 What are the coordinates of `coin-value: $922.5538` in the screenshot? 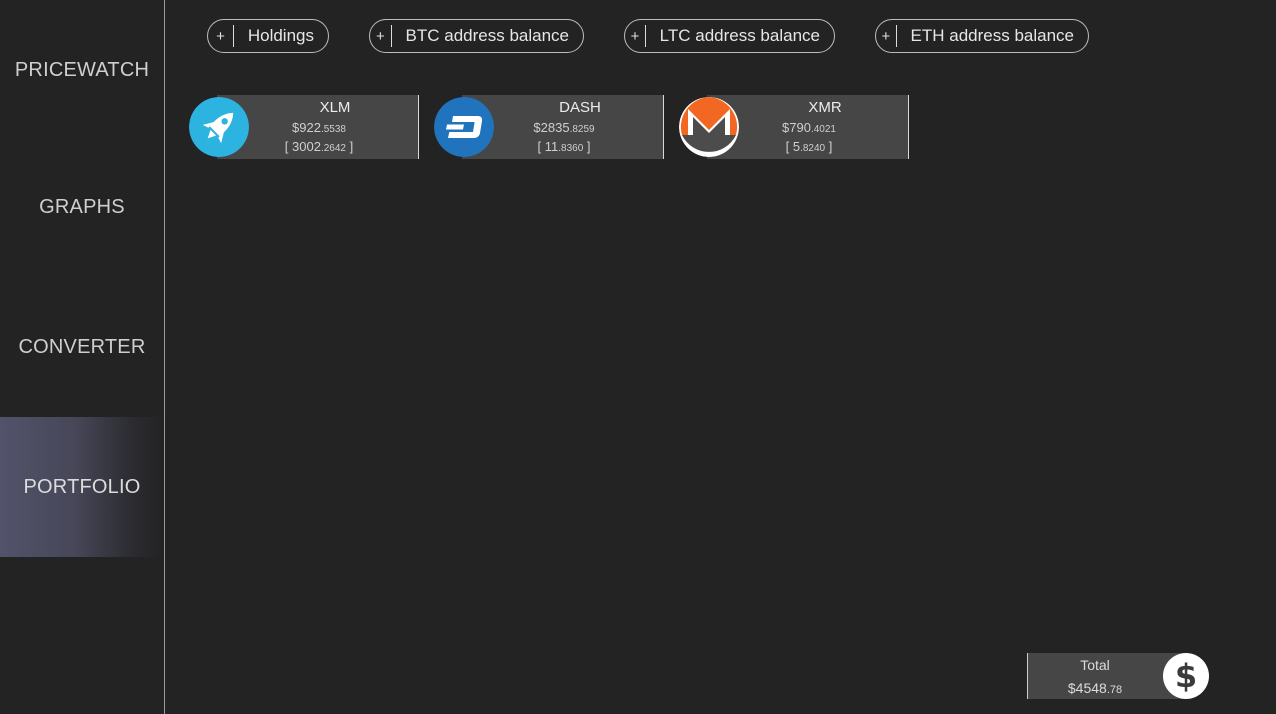 It's located at (319, 127).